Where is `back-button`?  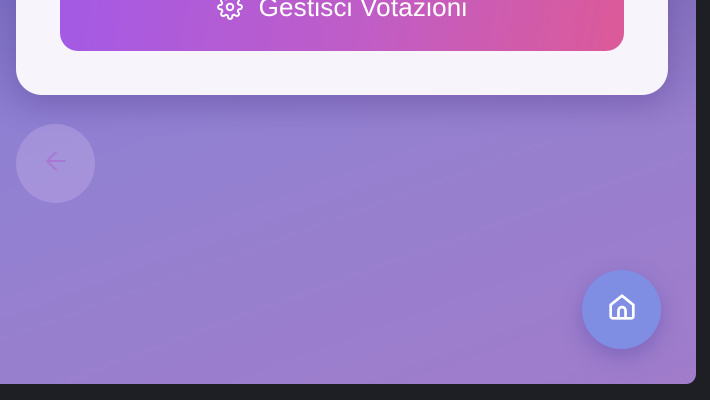 back-button is located at coordinates (55, 163).